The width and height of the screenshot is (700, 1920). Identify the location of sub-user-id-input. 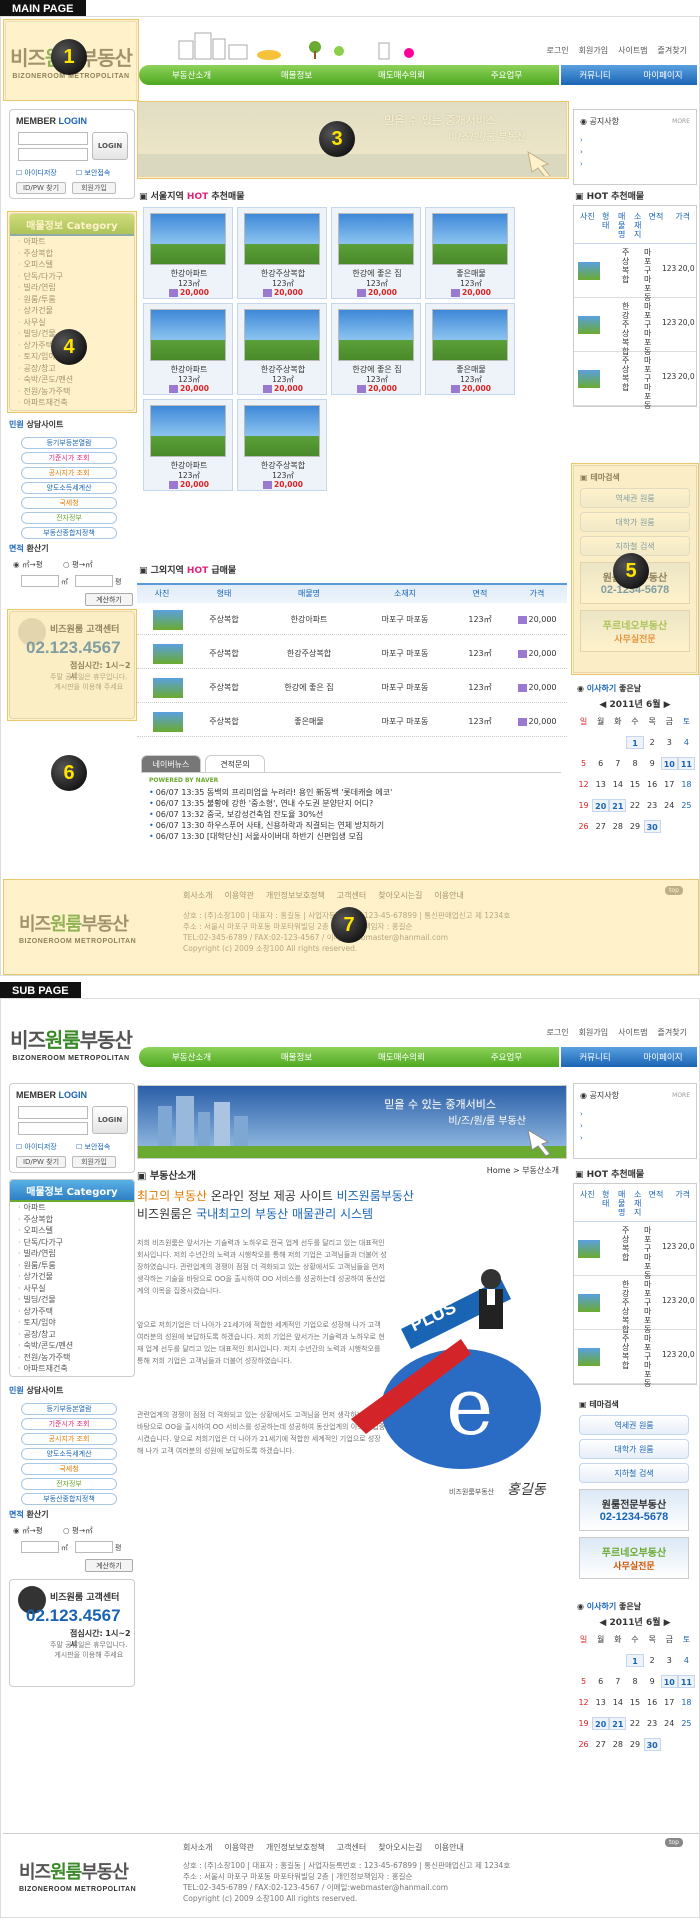
(53, 1112).